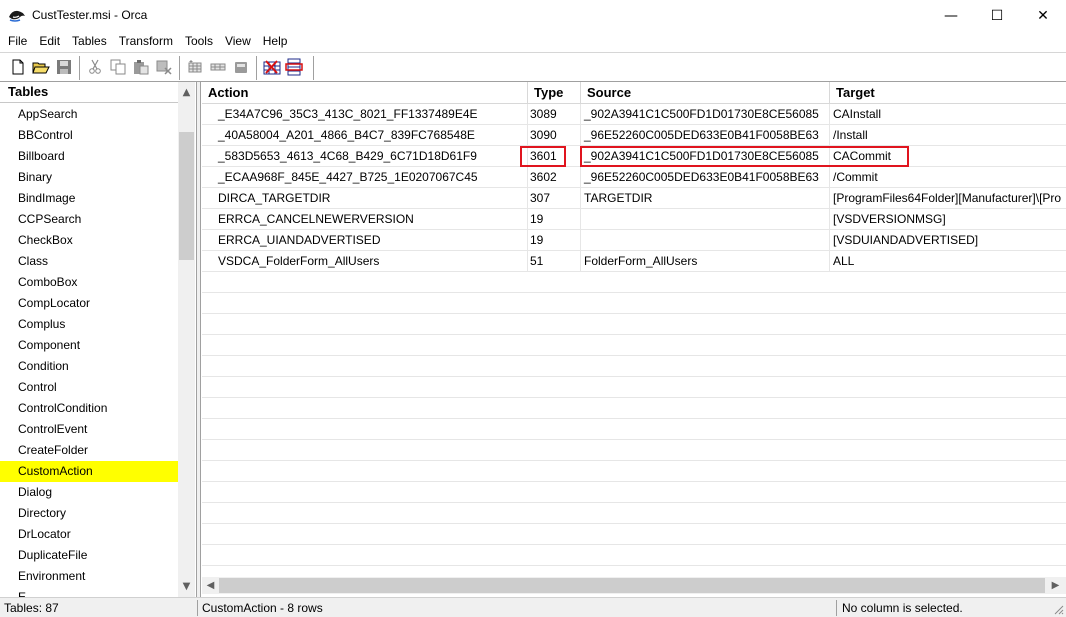  Describe the element at coordinates (370, 240) in the screenshot. I see `cell-action: ERRCA_UIANDADVERTISED` at that location.